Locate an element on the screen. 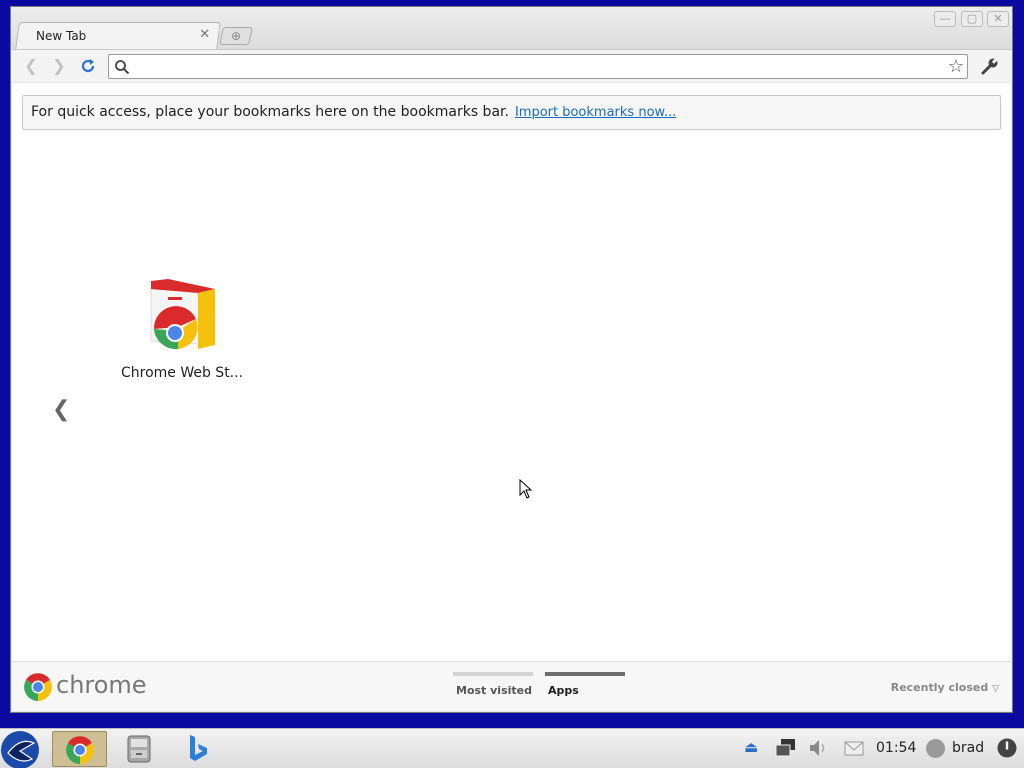  start-menu-icon is located at coordinates (20, 749).